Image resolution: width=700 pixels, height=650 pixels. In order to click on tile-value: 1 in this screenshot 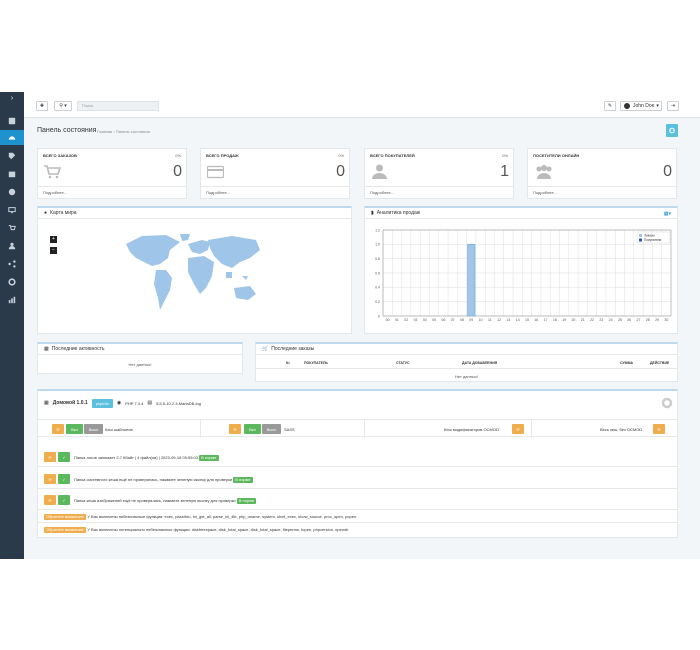, I will do `click(504, 171)`.